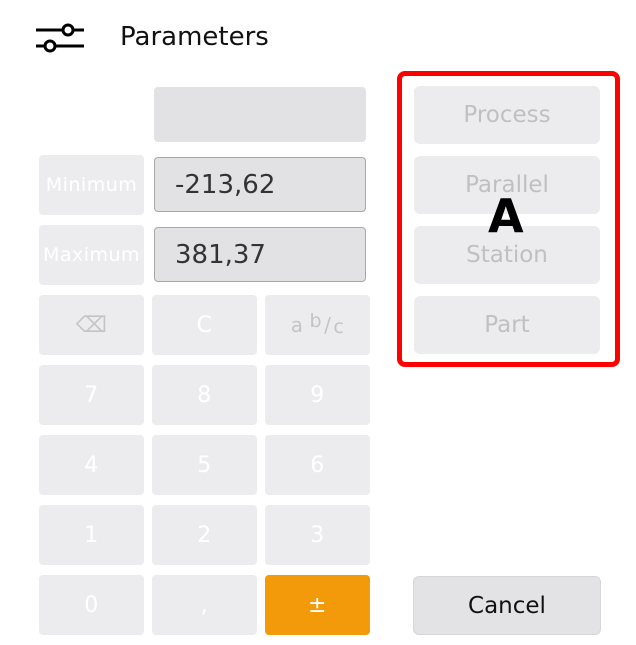 This screenshot has width=636, height=645. I want to click on fraction-a: a, so click(297, 325).